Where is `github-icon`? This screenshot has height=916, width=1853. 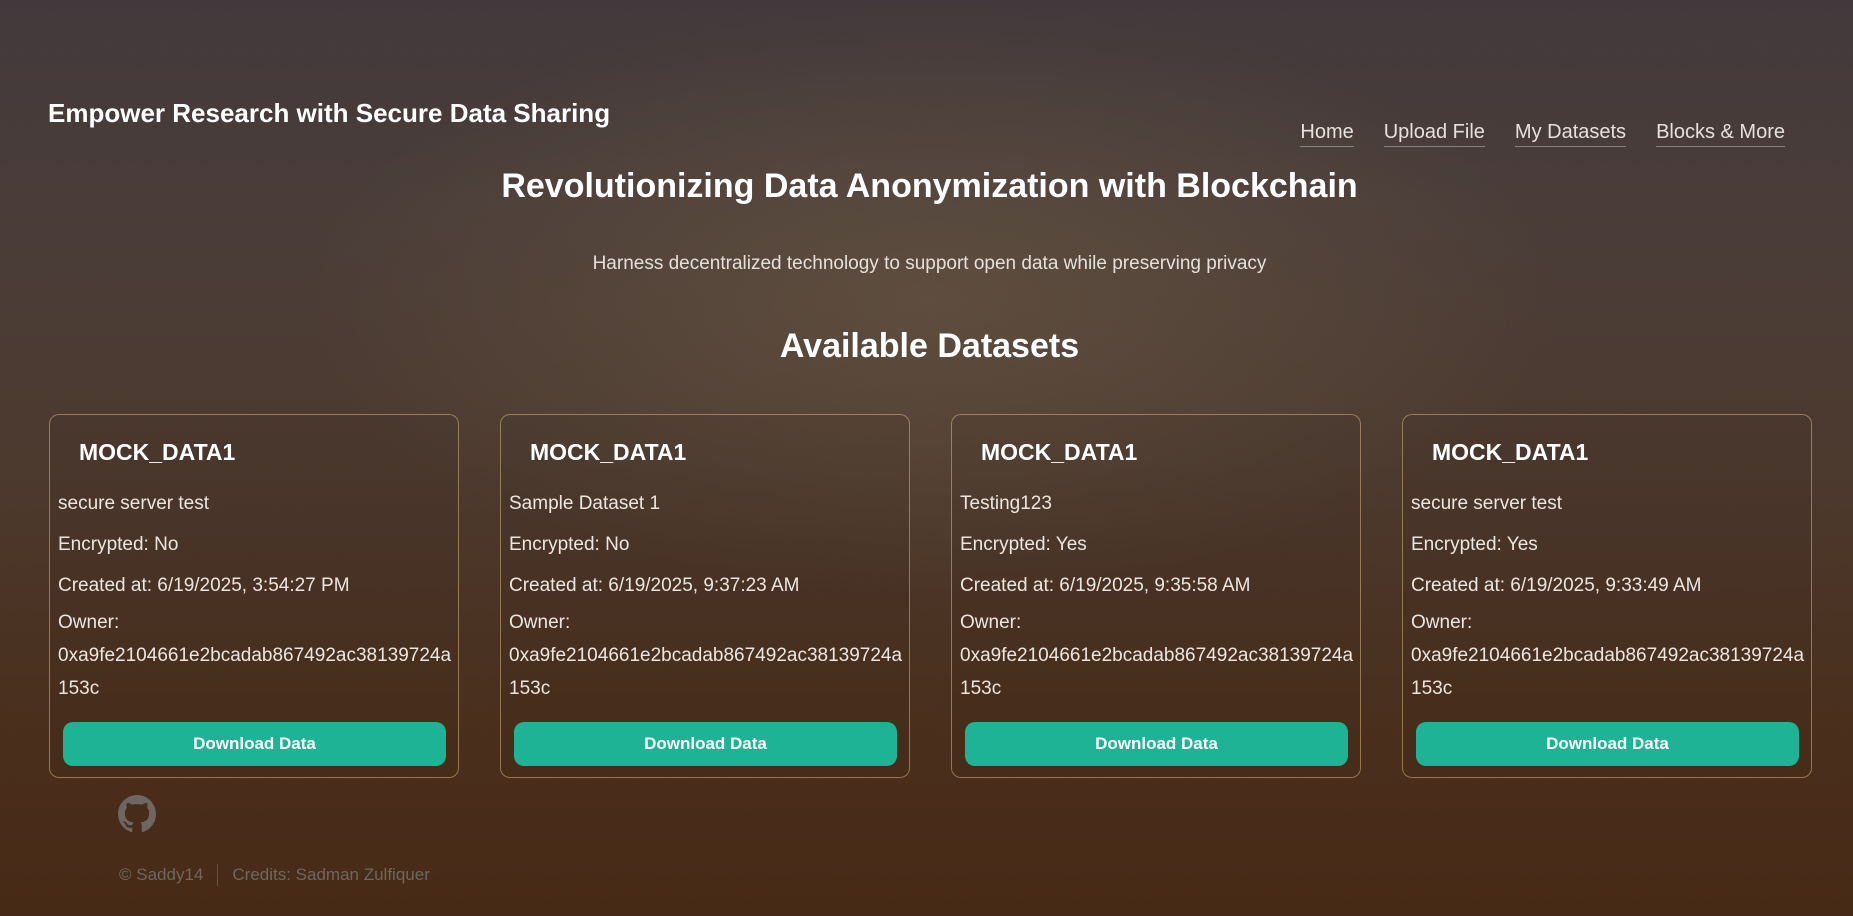
github-icon is located at coordinates (137, 814).